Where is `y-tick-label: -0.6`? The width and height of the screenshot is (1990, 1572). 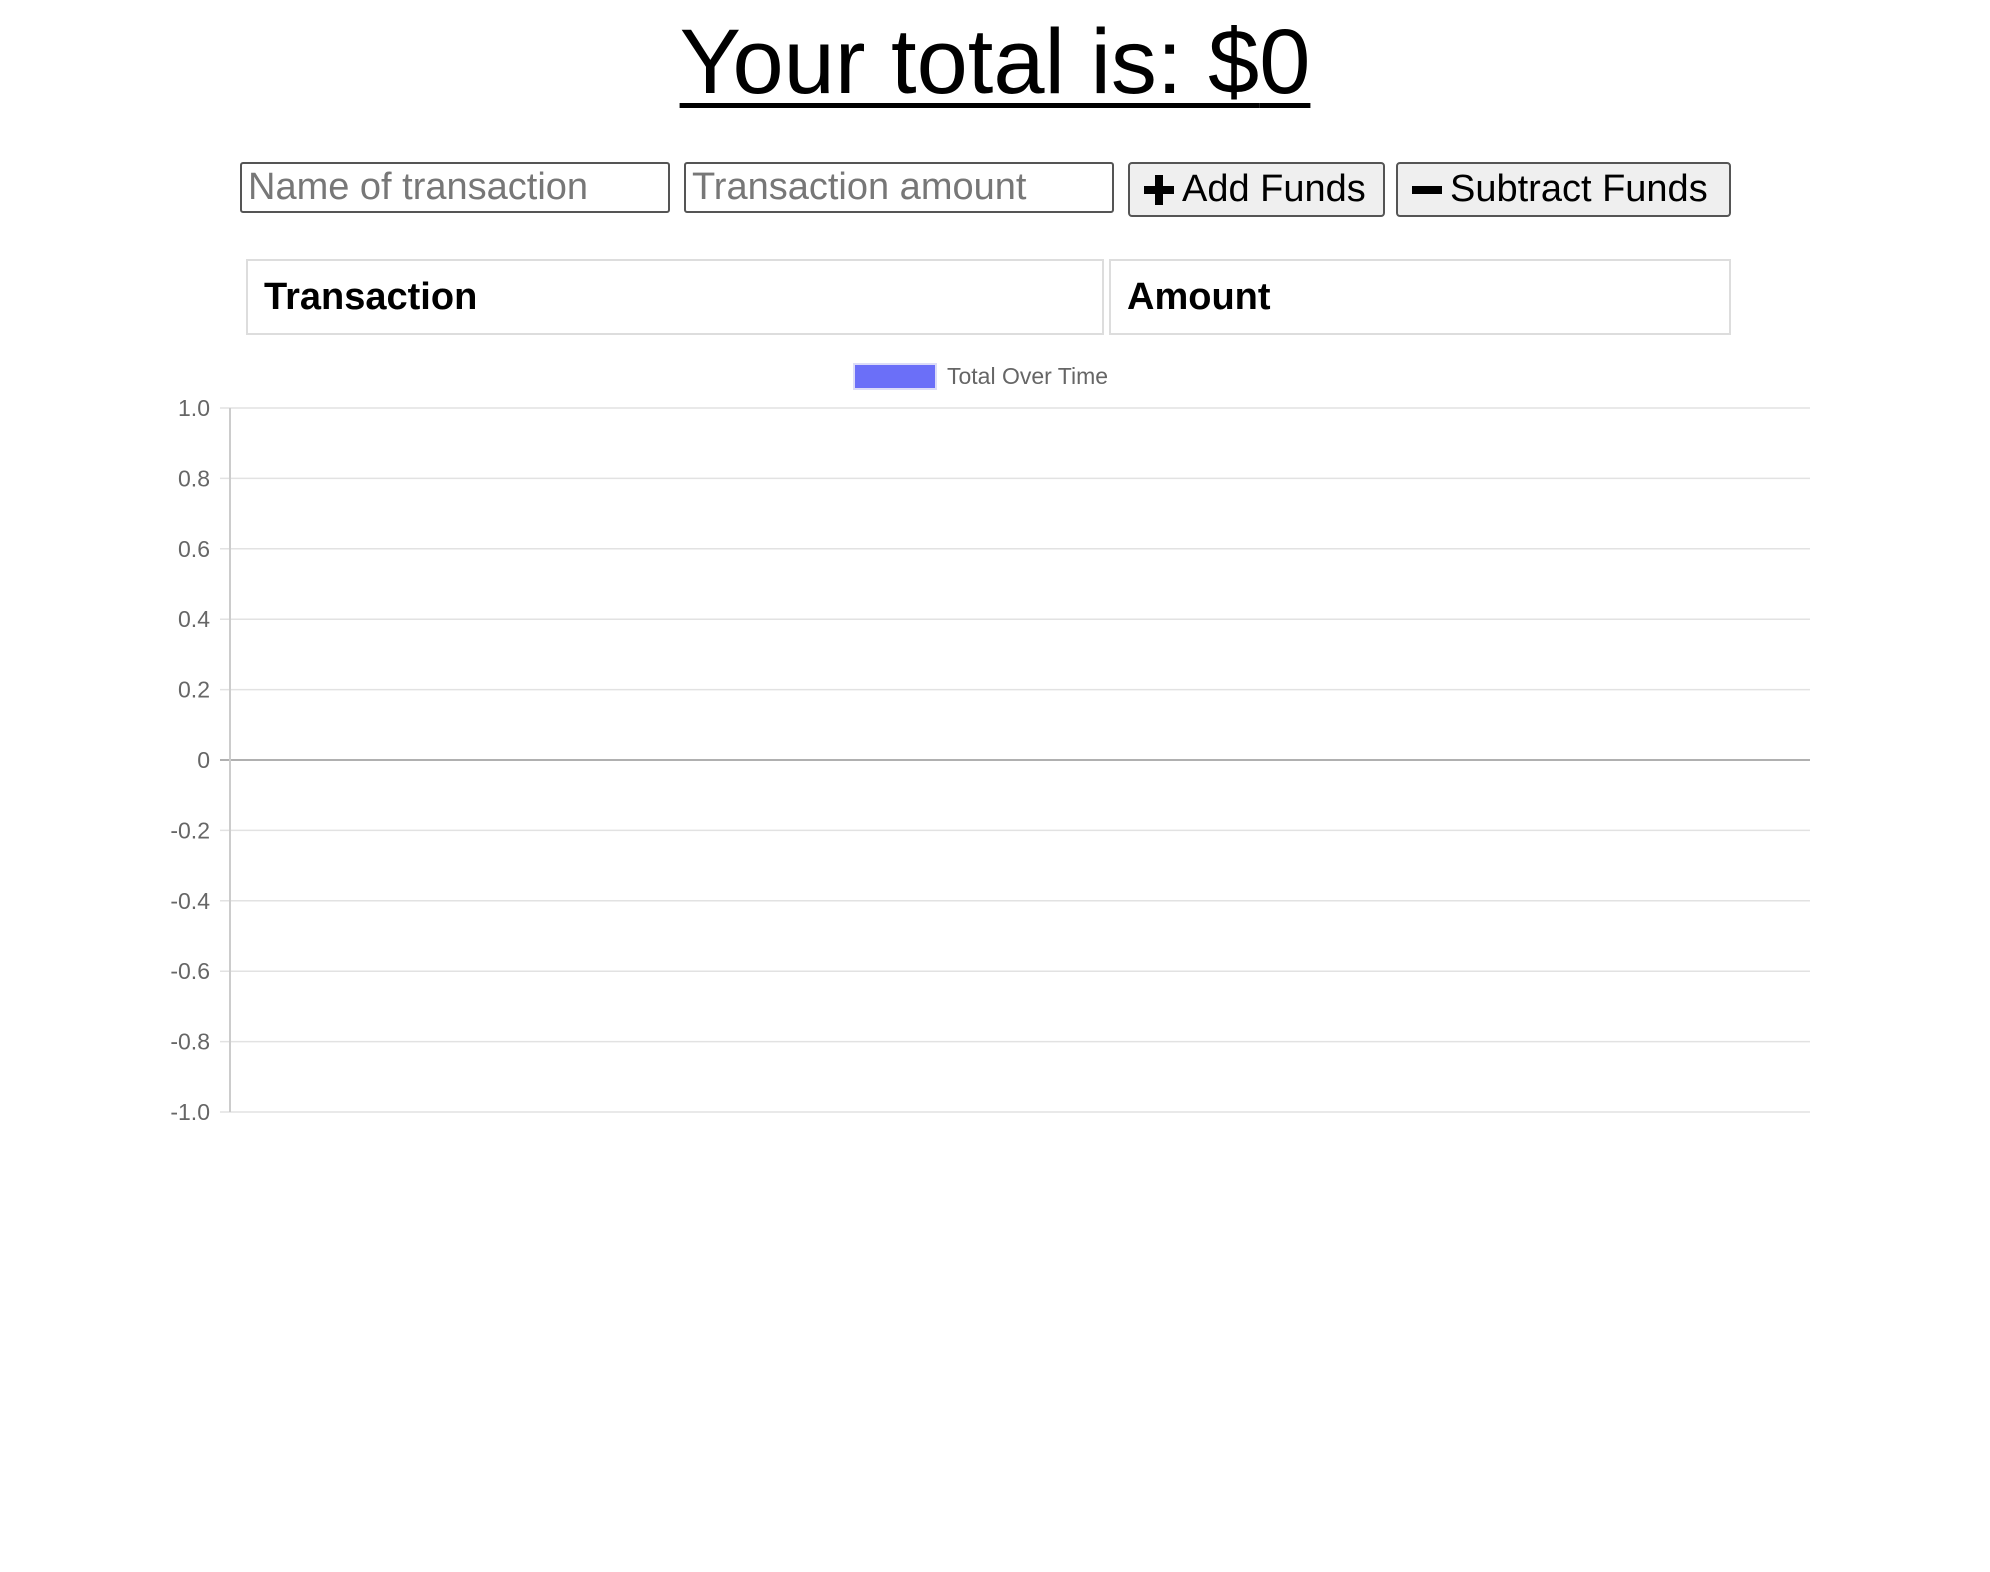 y-tick-label: -0.6 is located at coordinates (190, 971).